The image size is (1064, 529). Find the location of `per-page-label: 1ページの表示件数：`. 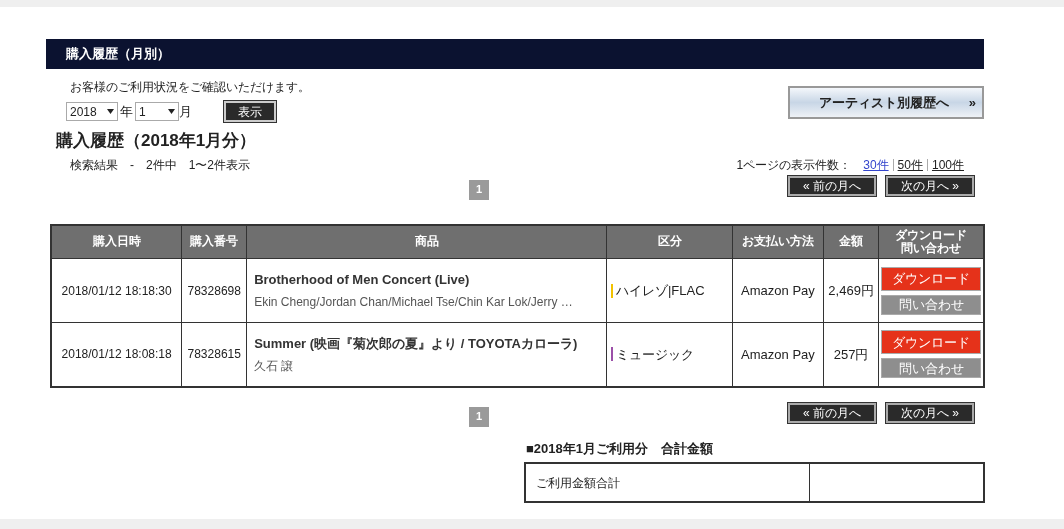

per-page-label: 1ページの表示件数： is located at coordinates (794, 165).